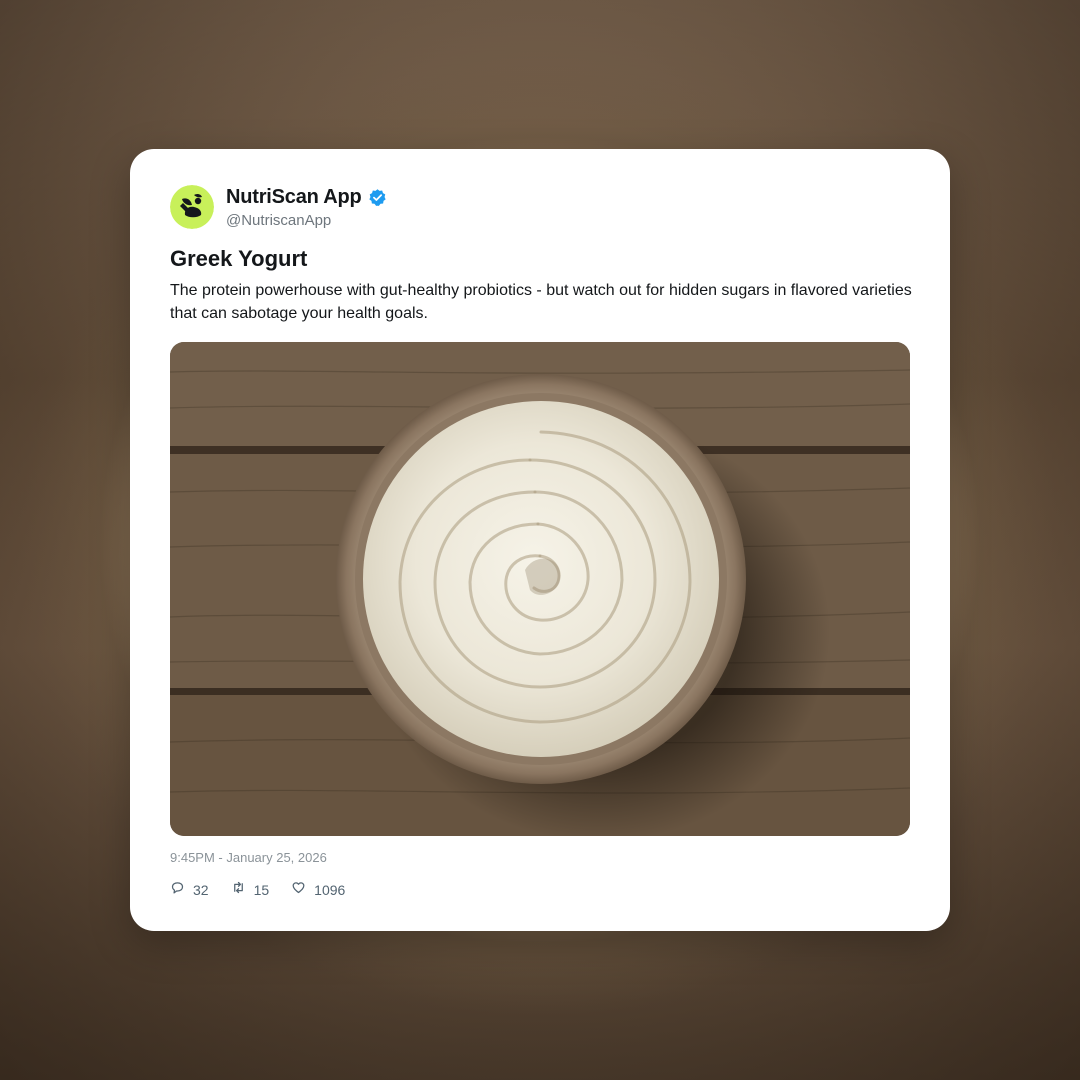  Describe the element at coordinates (248, 857) in the screenshot. I see `post-timestamp: 9:45PM - January 25, 2026` at that location.